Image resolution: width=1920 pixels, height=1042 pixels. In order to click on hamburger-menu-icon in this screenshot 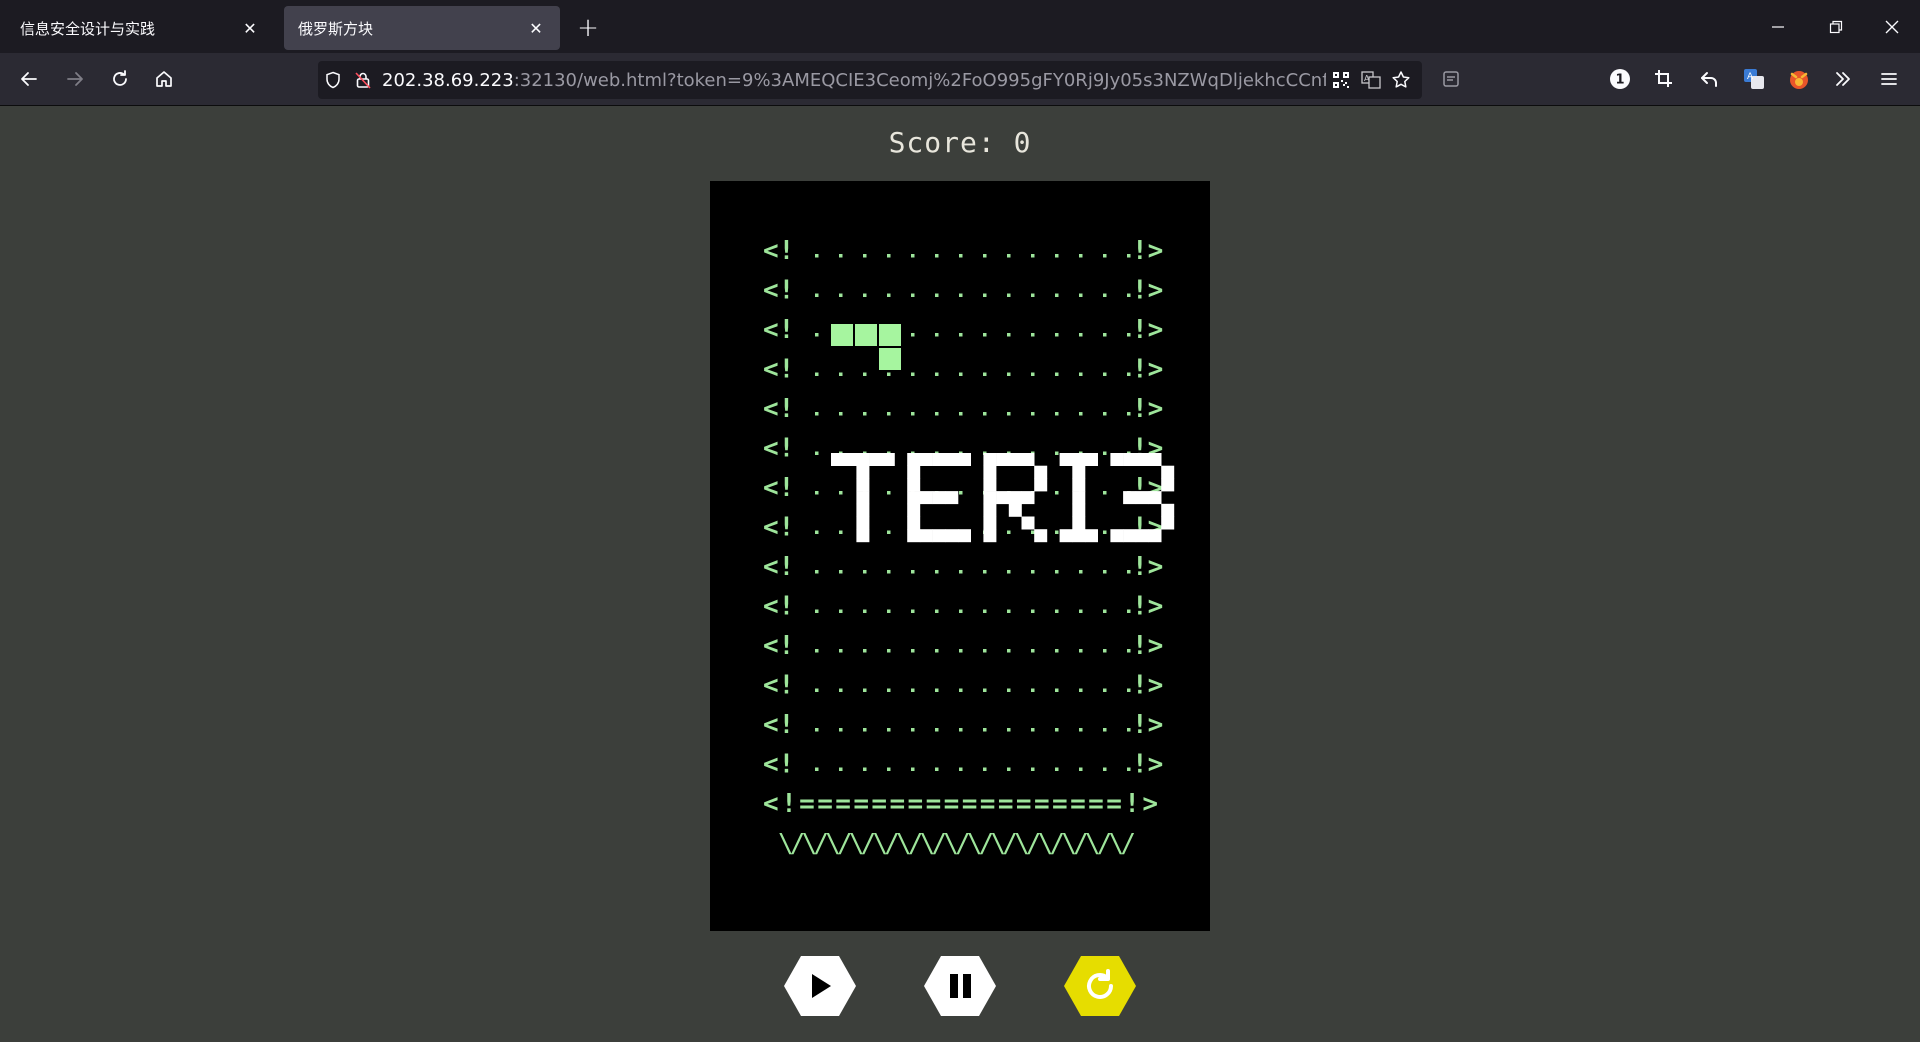, I will do `click(1889, 79)`.